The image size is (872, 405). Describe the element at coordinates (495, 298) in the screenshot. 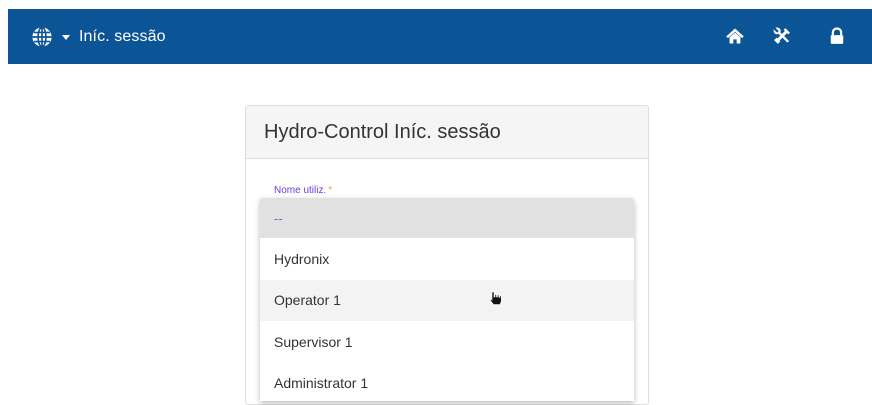

I see `hand-cursor-icon` at that location.